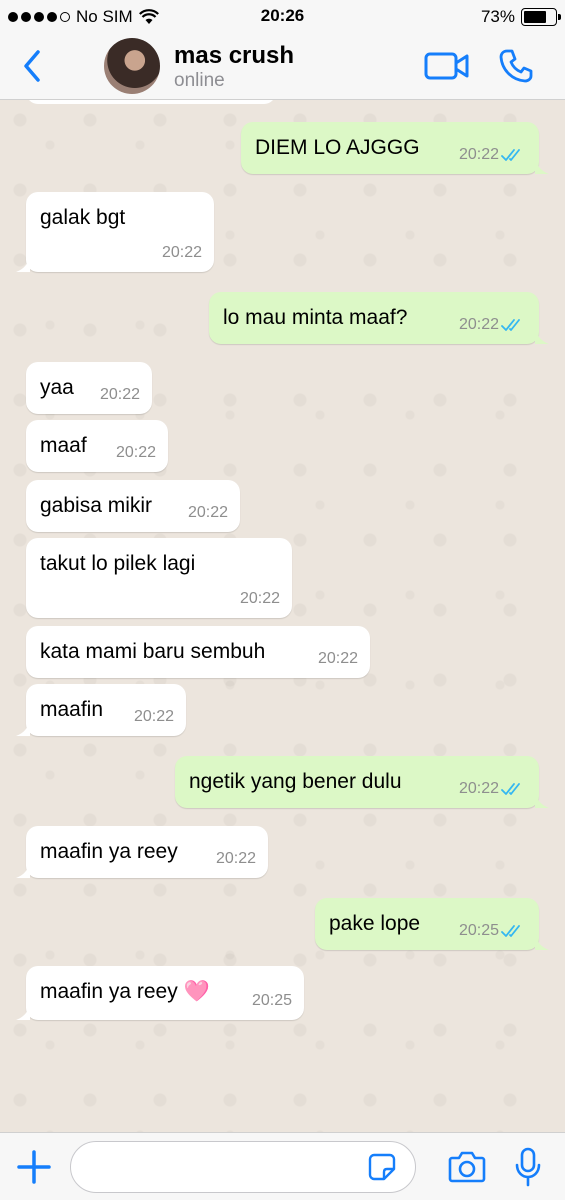 The image size is (565, 1200). What do you see at coordinates (125, 991) in the screenshot?
I see `message-text: maafin ya reey 🩷` at bounding box center [125, 991].